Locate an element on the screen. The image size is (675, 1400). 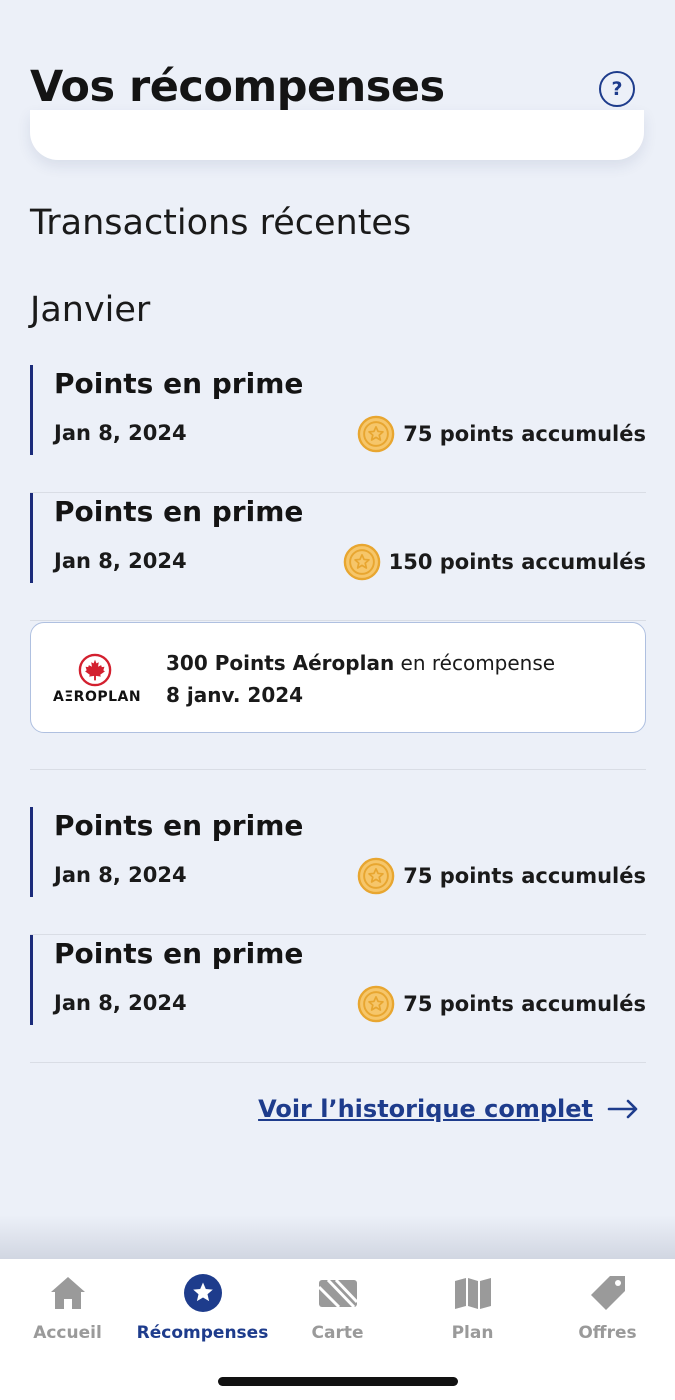
nav-shadow is located at coordinates (337, 1237).